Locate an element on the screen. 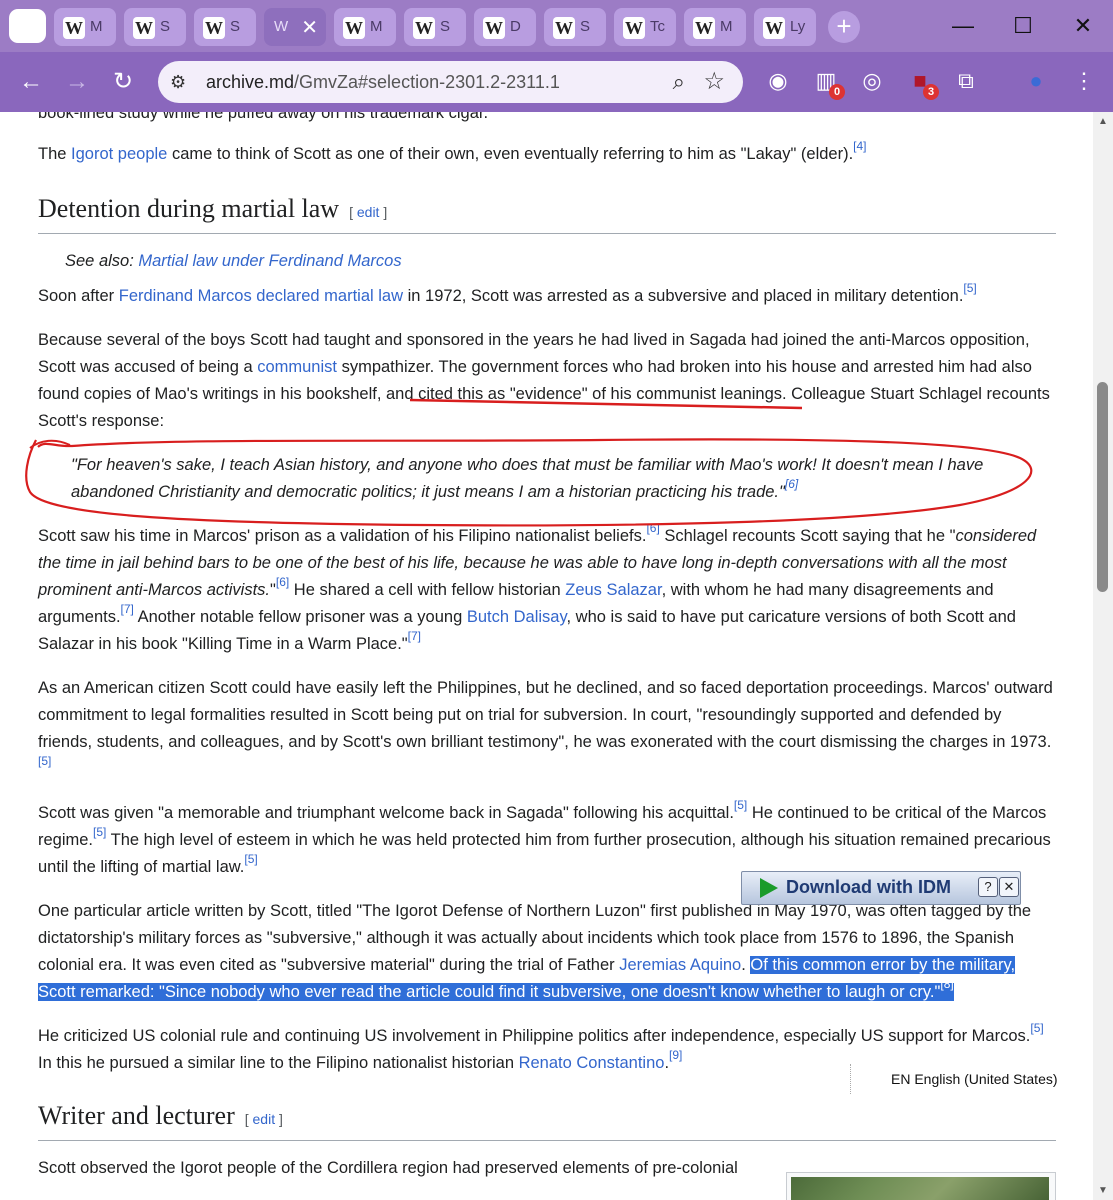  link-jeremias-aquino: Jeremias Aquino is located at coordinates (680, 965).